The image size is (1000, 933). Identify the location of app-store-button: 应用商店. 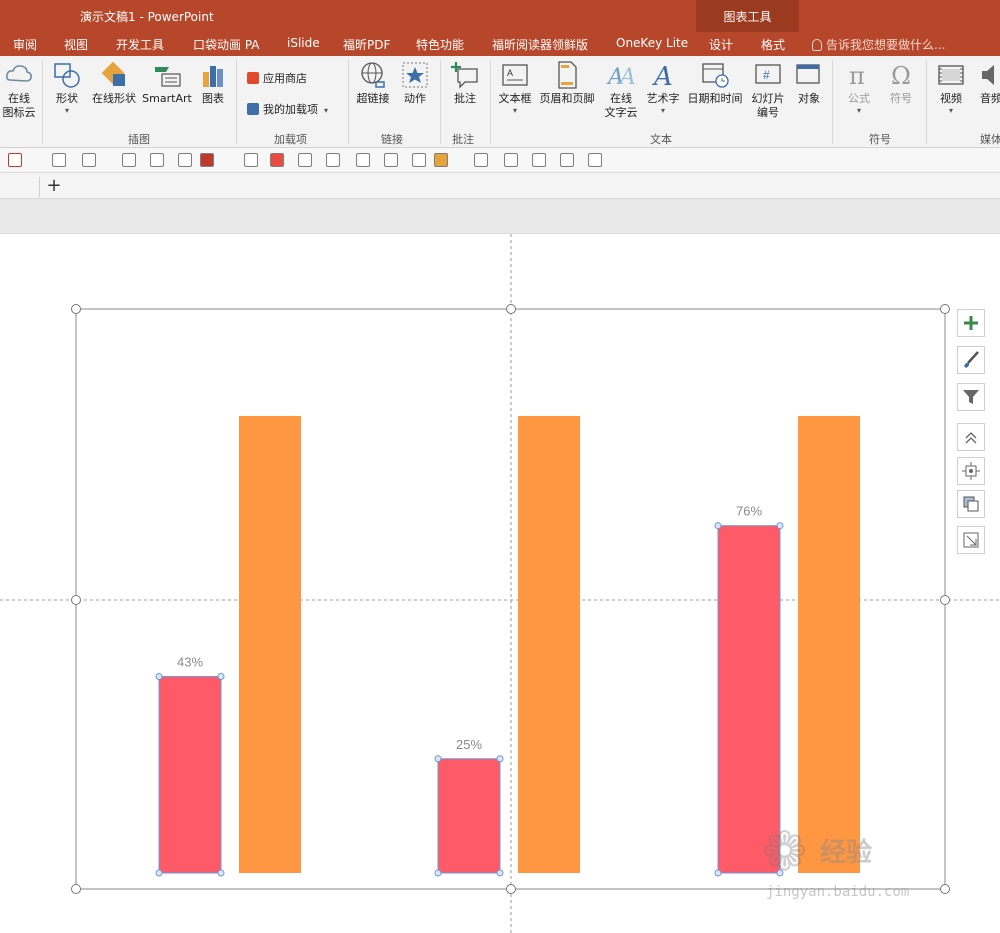
(277, 78).